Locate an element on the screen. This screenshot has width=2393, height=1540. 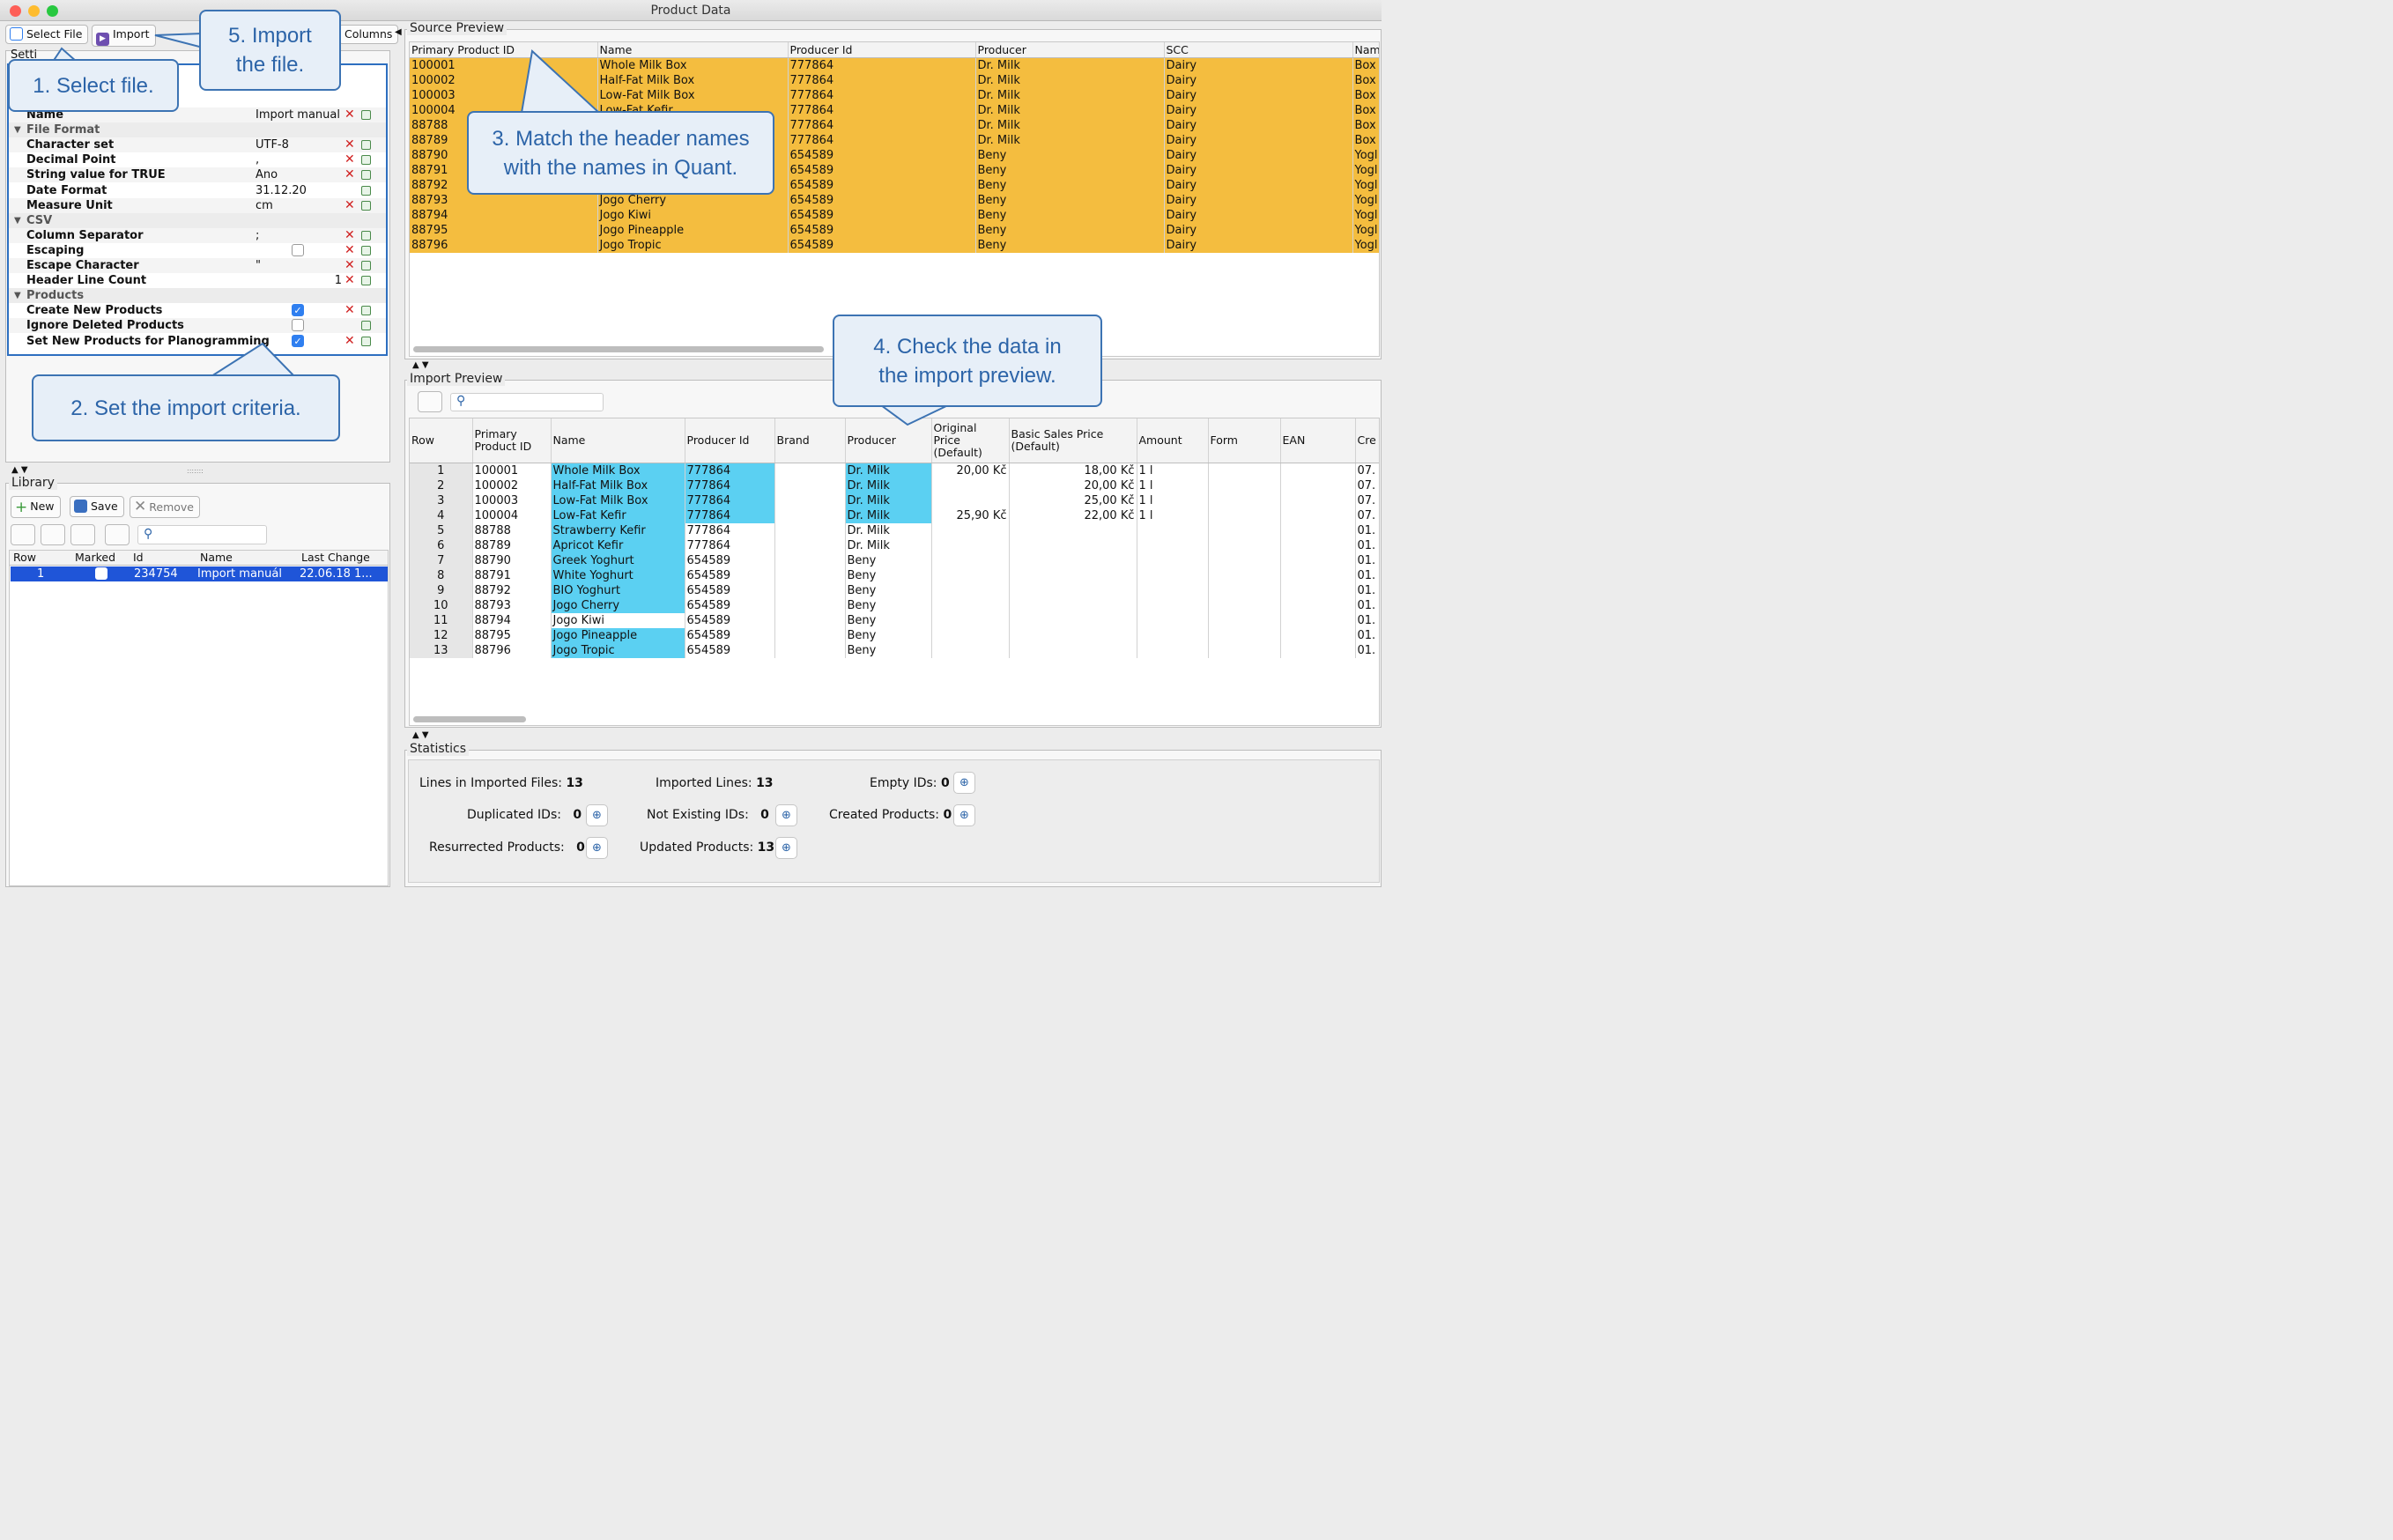
source-column-header: Name is located at coordinates (693, 50).